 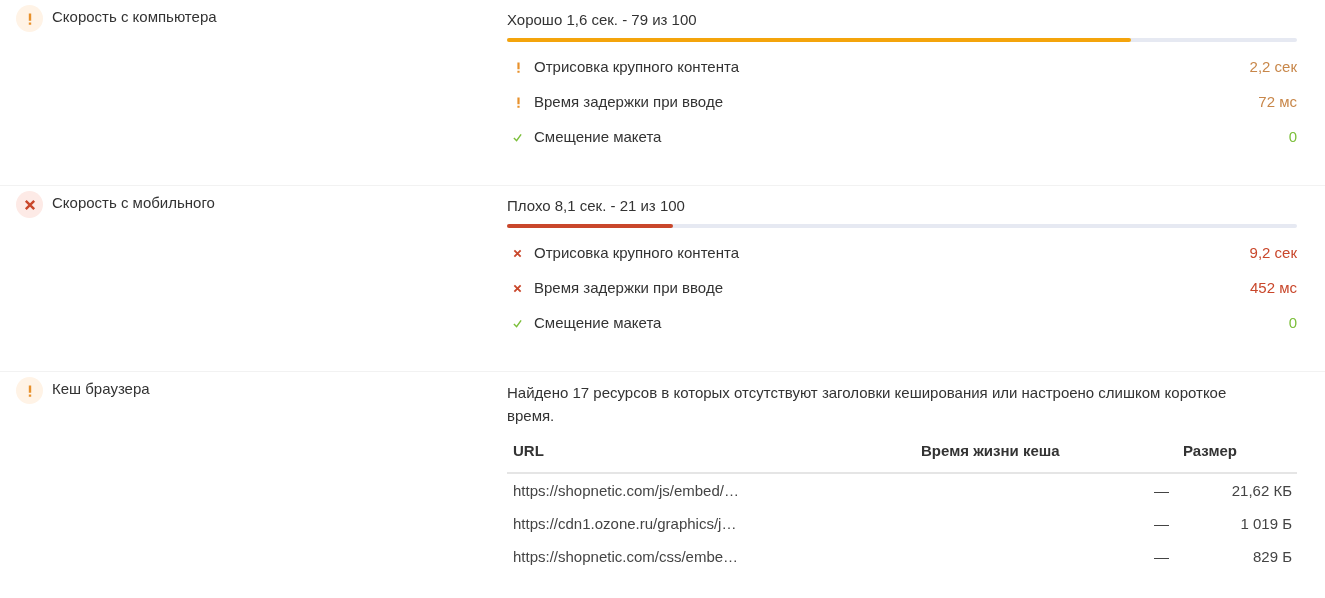 What do you see at coordinates (1273, 66) in the screenshot?
I see `metric-value: 2,2 сек` at bounding box center [1273, 66].